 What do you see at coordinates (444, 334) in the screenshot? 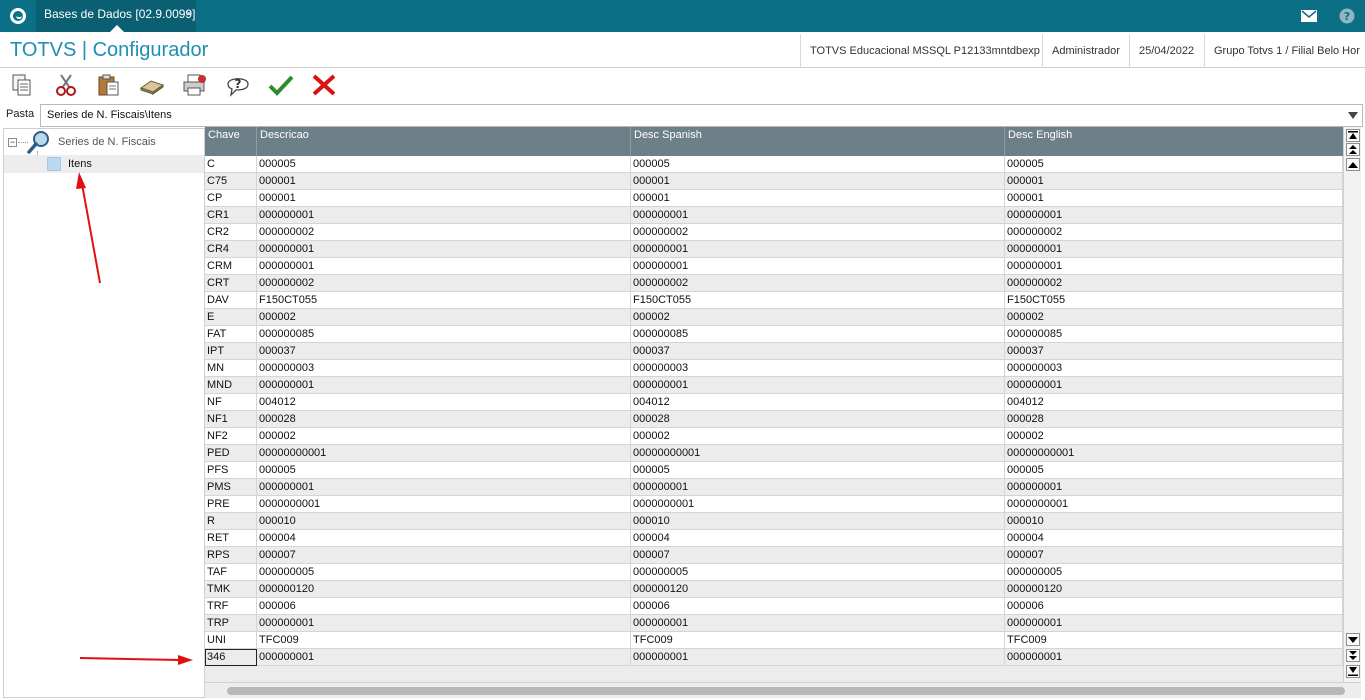
I see `cell-descricao: 000000085` at bounding box center [444, 334].